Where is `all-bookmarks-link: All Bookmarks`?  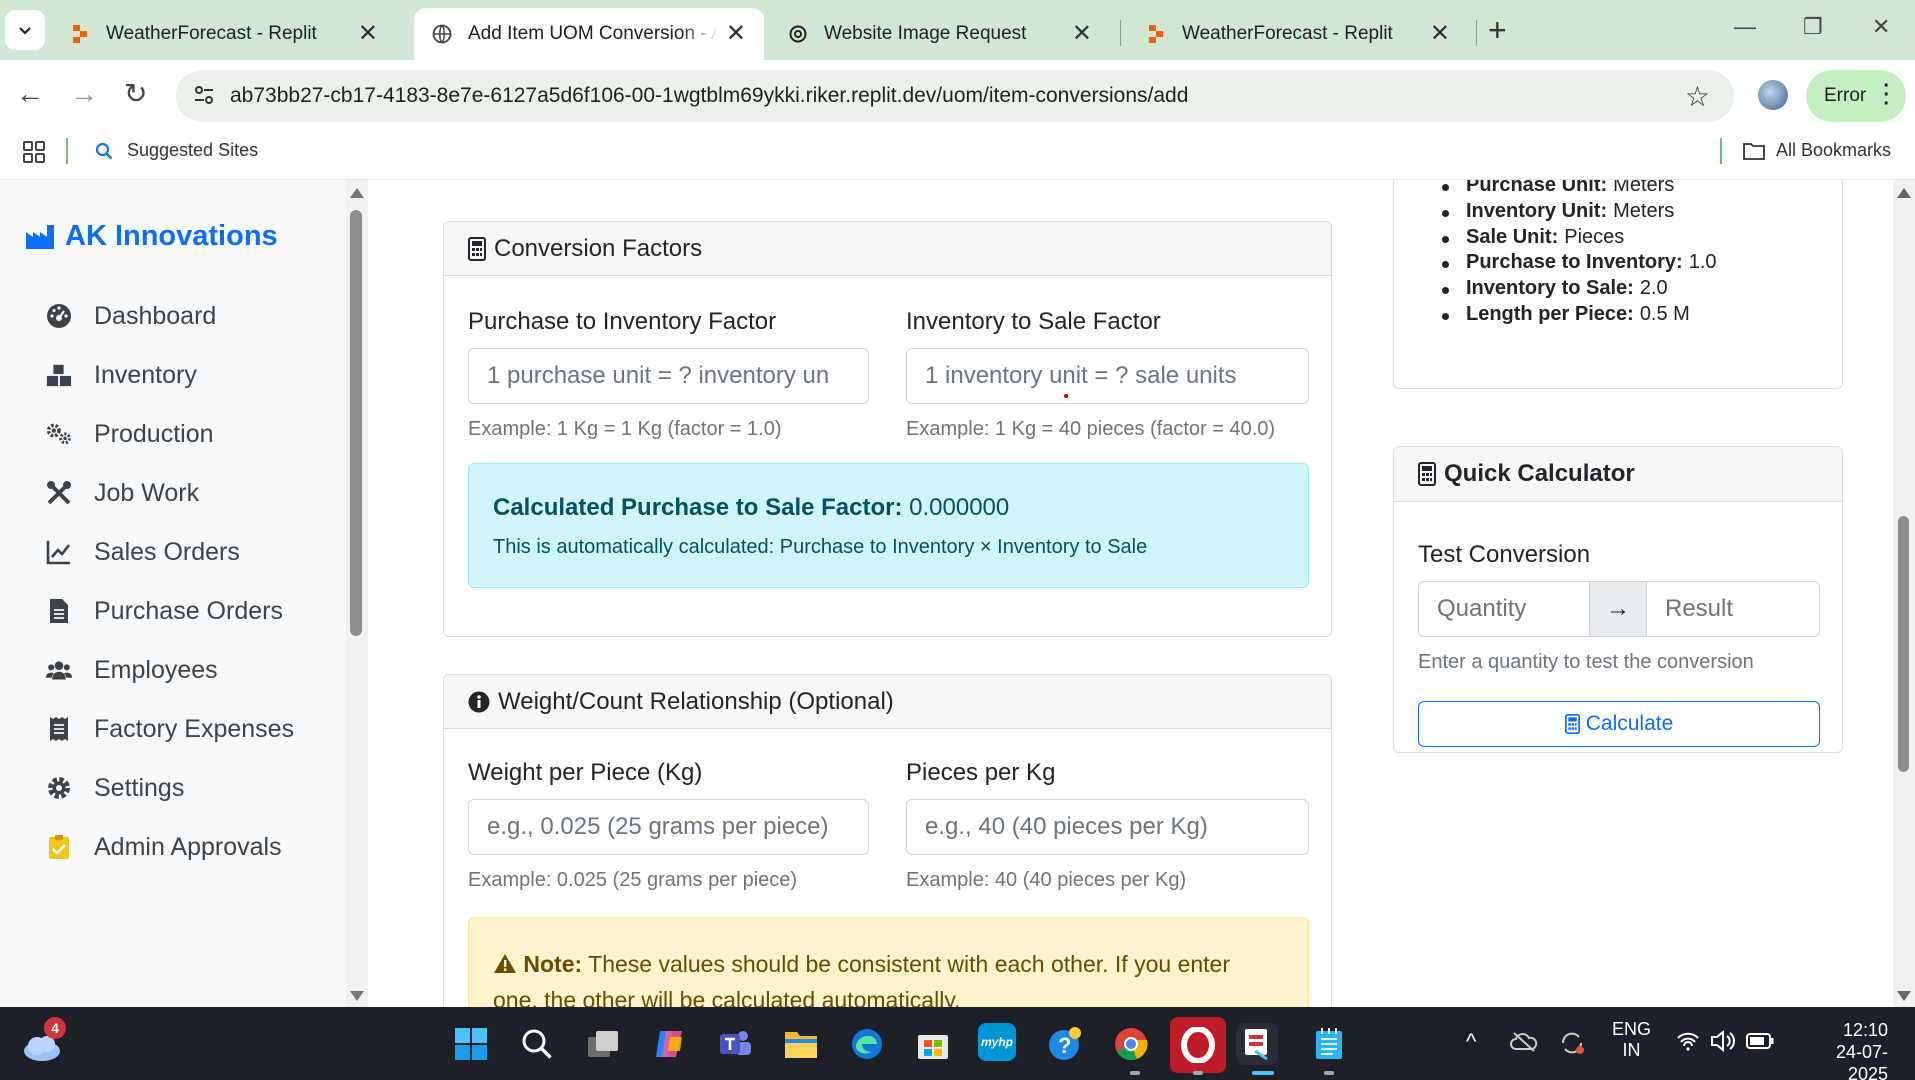 all-bookmarks-link: All Bookmarks is located at coordinates (1816, 150).